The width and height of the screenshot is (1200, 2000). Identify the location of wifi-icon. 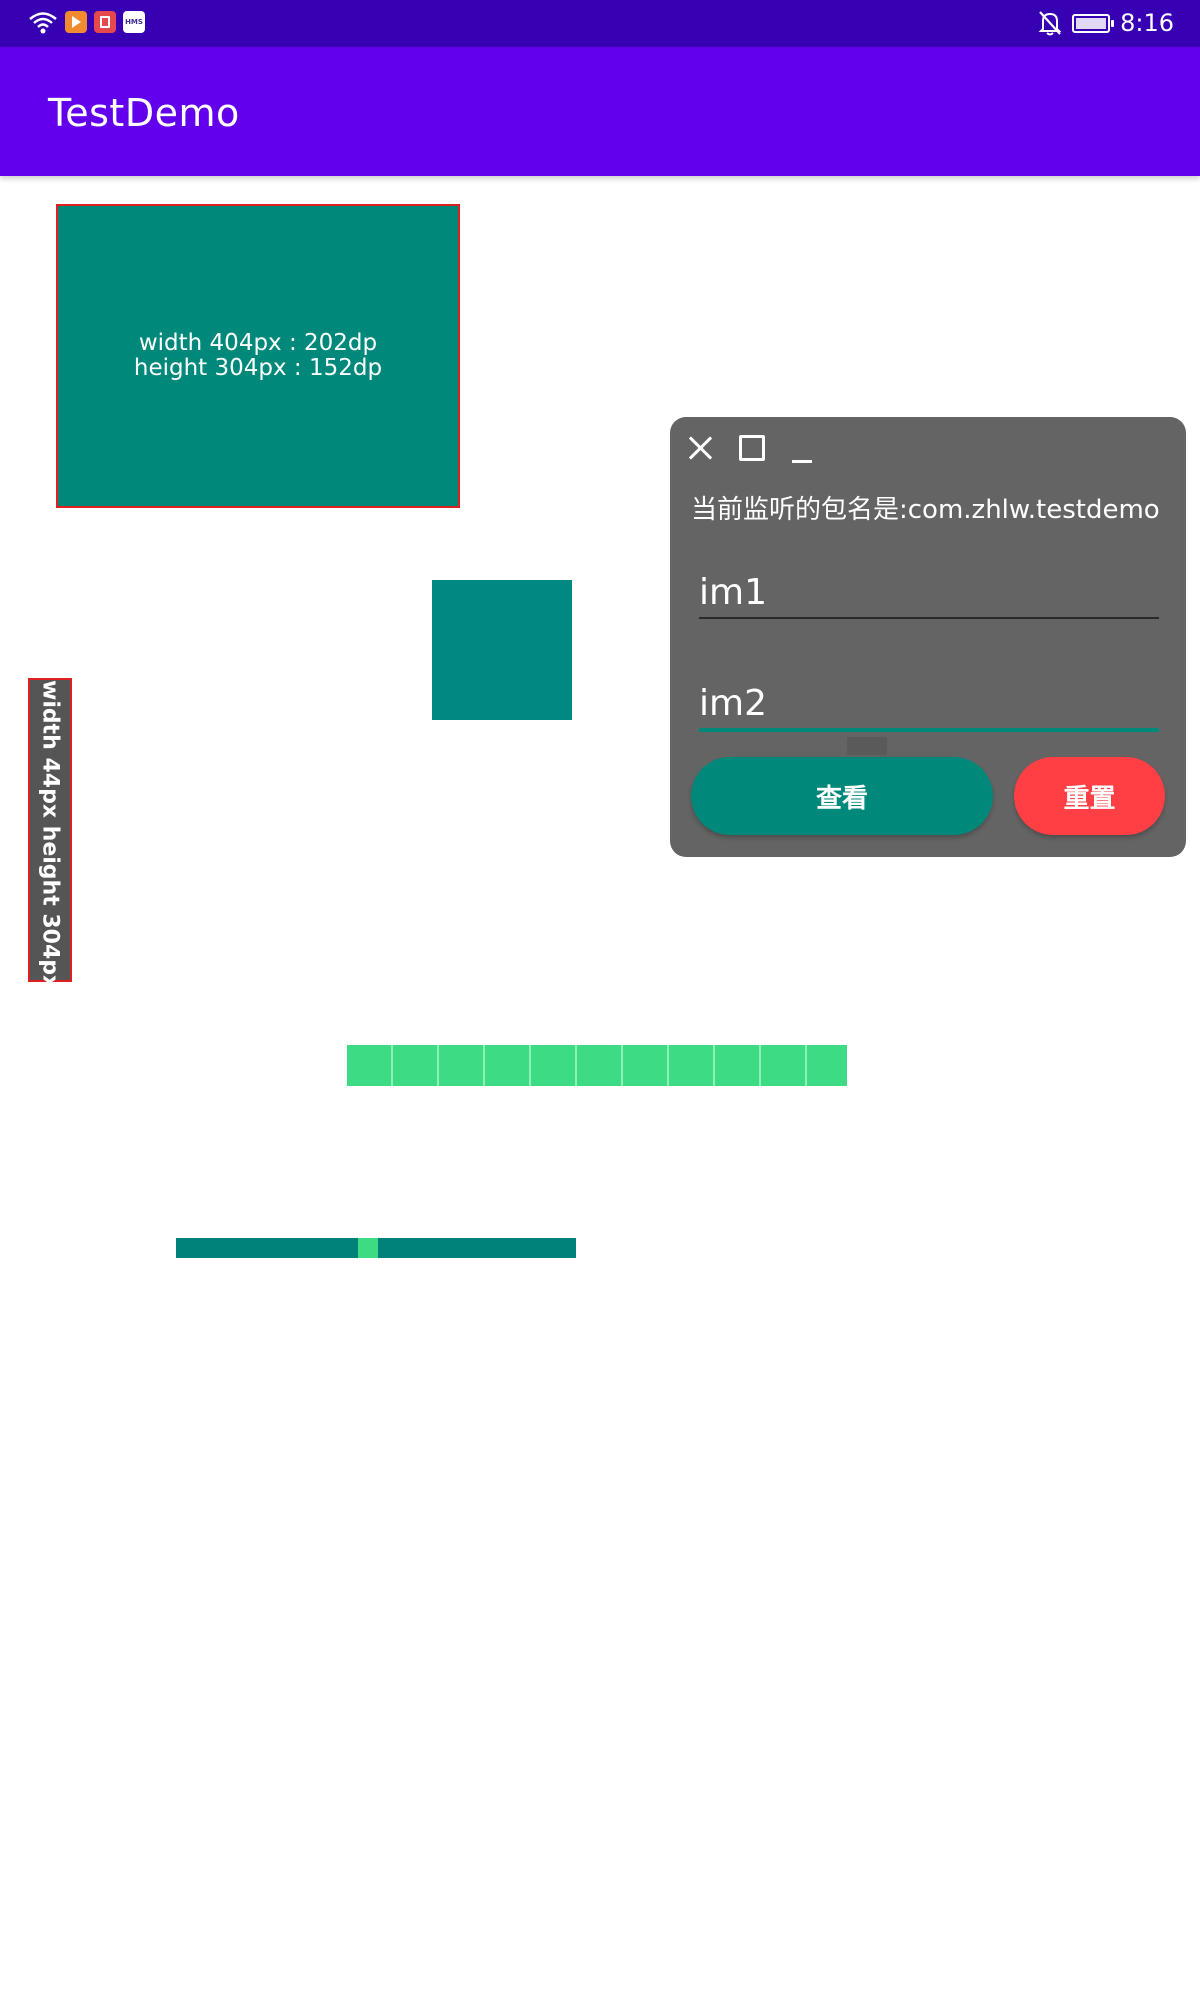
(43, 23).